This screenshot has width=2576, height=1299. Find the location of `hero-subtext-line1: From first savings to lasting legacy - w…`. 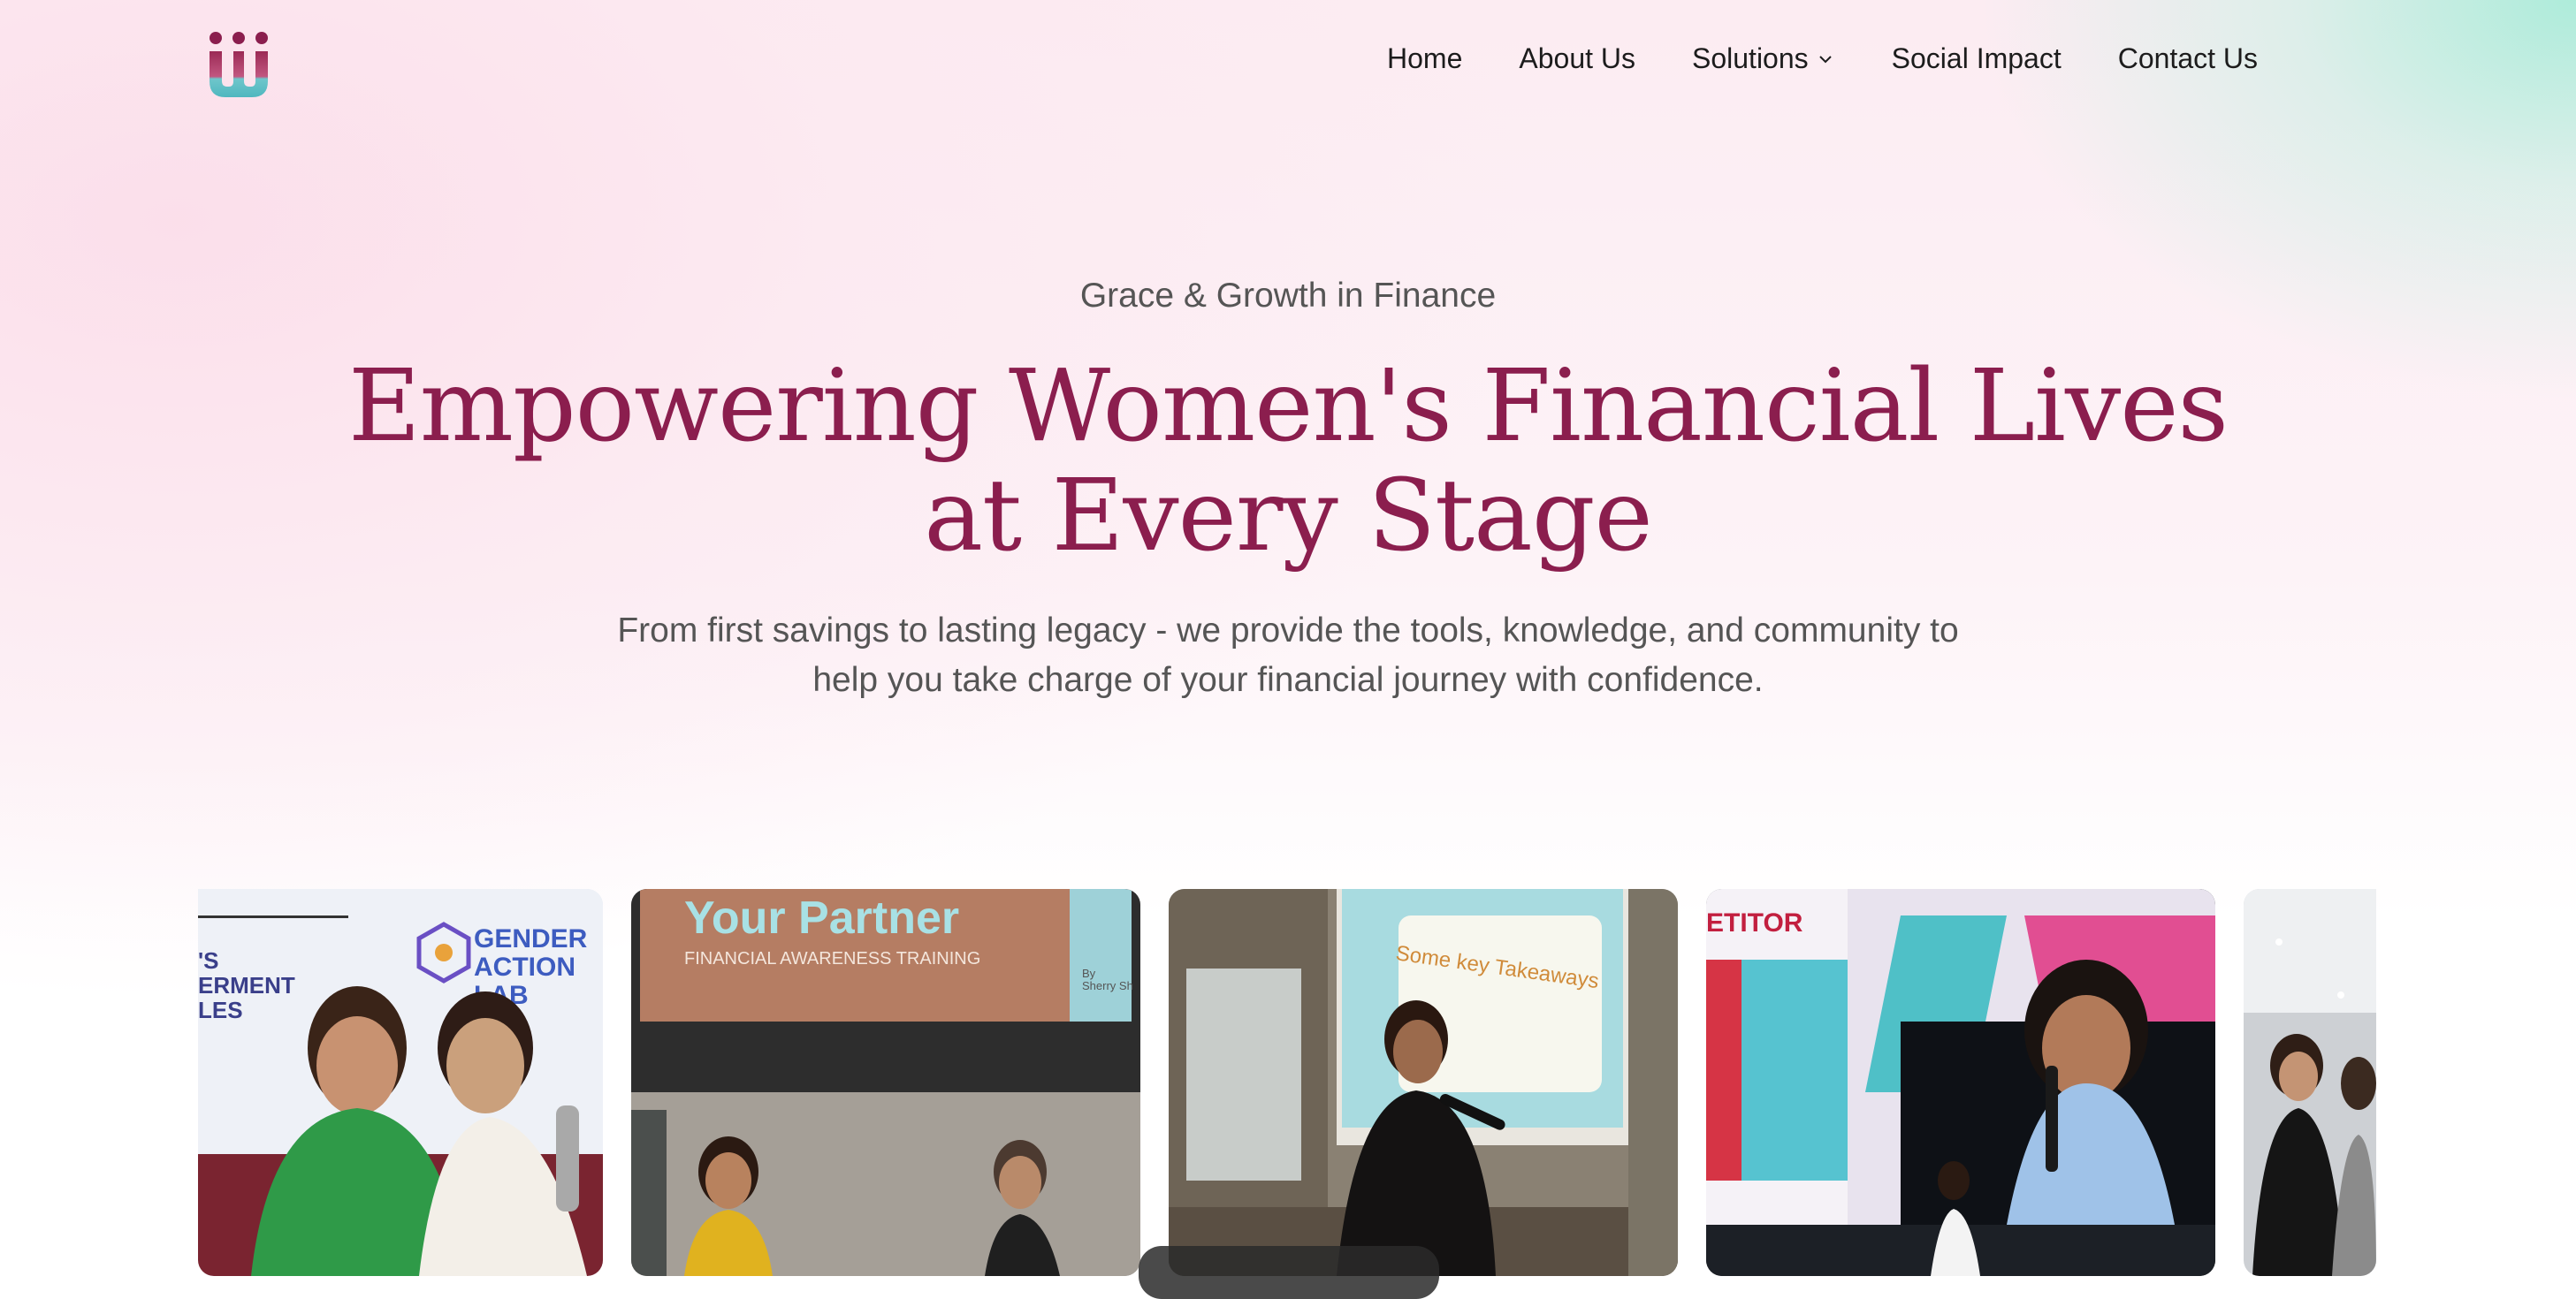

hero-subtext-line1: From first savings to lasting legacy - w… is located at coordinates (1288, 631).